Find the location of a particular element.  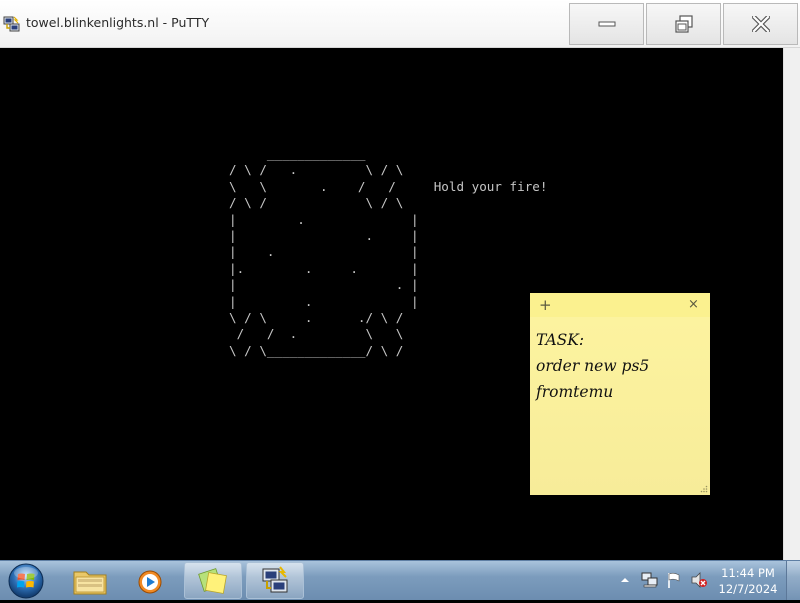

sticky-note-line: fromtemu is located at coordinates (575, 392).